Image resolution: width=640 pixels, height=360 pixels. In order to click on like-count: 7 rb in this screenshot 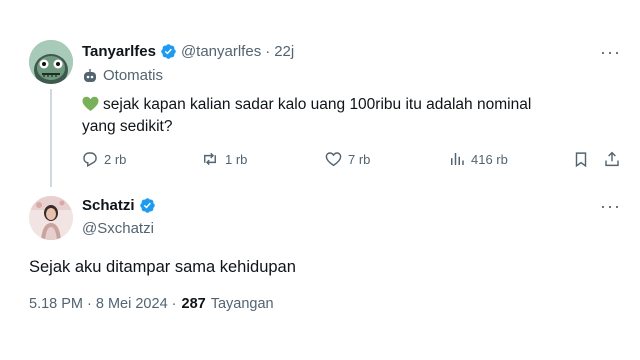, I will do `click(359, 159)`.